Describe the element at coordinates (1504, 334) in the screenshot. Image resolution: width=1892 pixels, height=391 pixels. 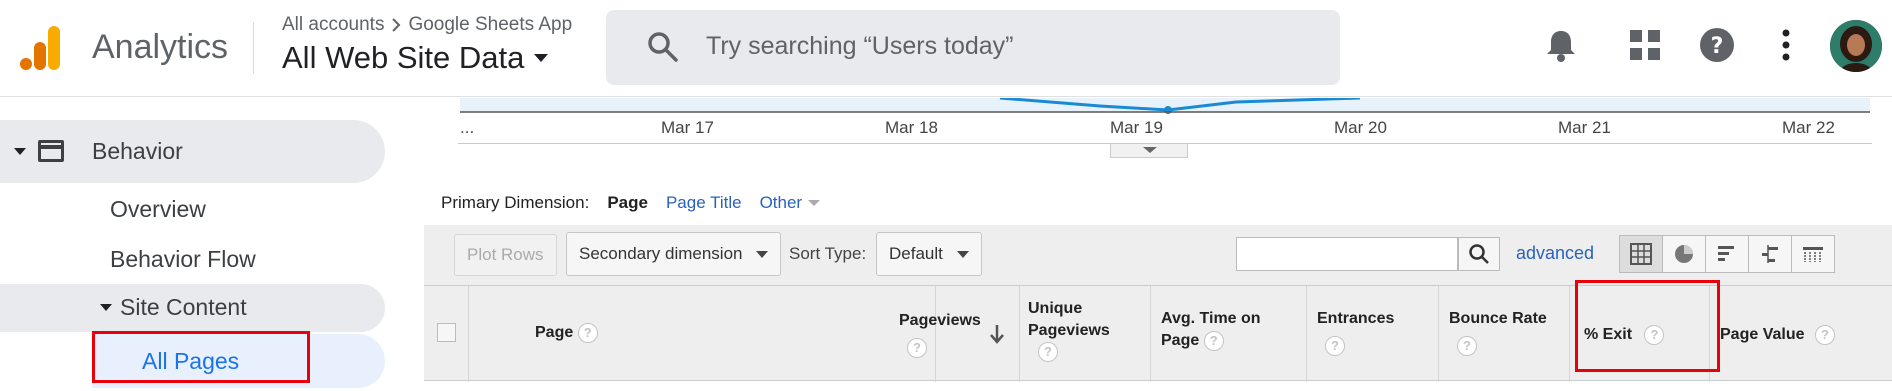
I see `column-header-bounce-rate: Bounce Rate ?` at that location.